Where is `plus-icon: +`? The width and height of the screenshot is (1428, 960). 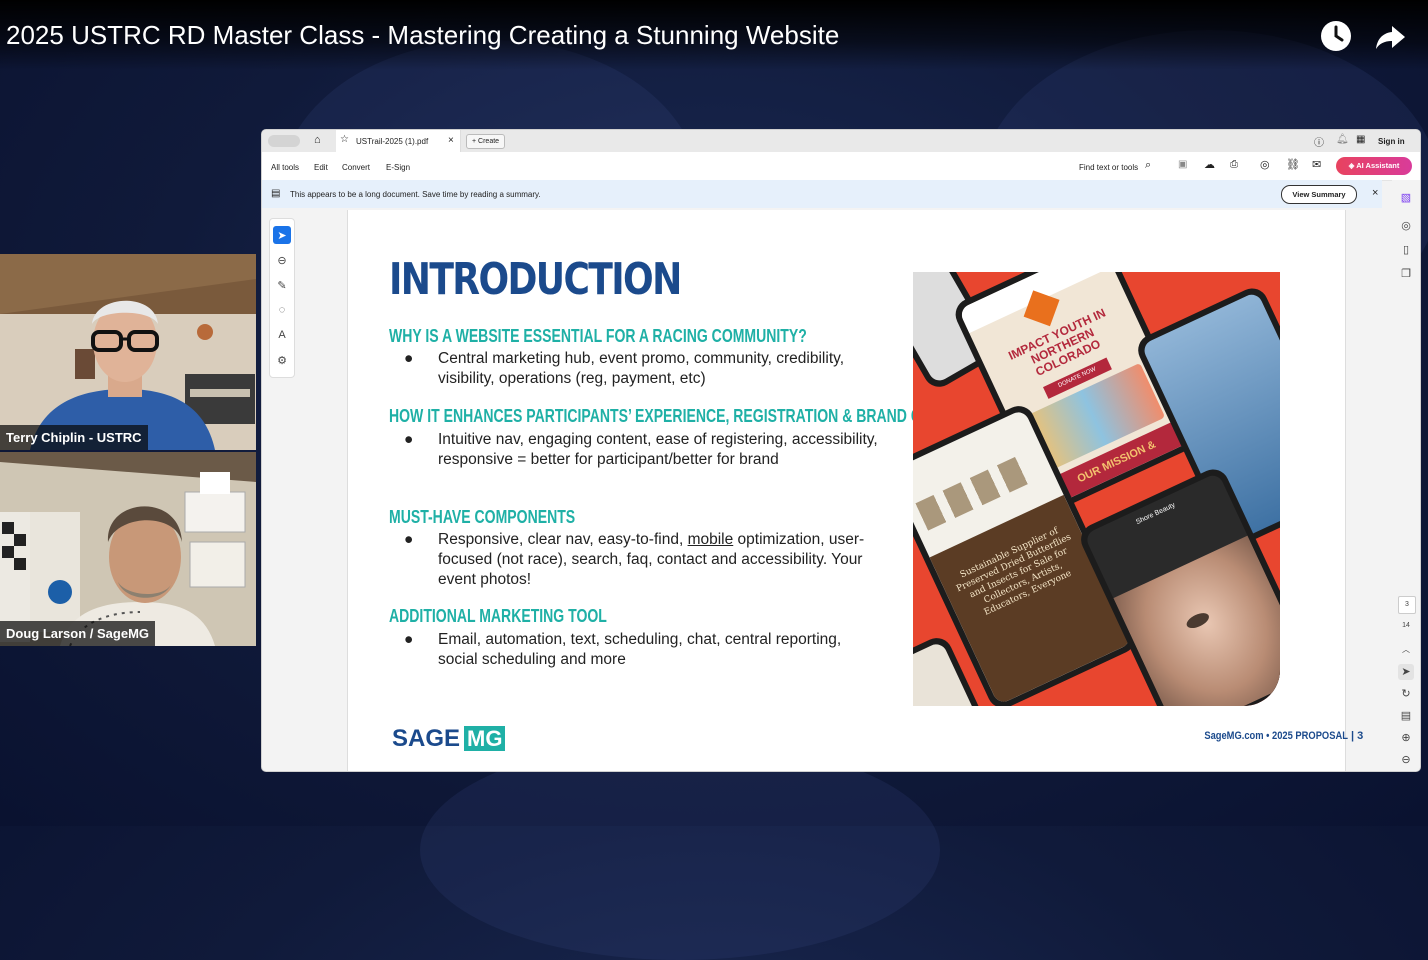
plus-icon: + is located at coordinates (474, 141).